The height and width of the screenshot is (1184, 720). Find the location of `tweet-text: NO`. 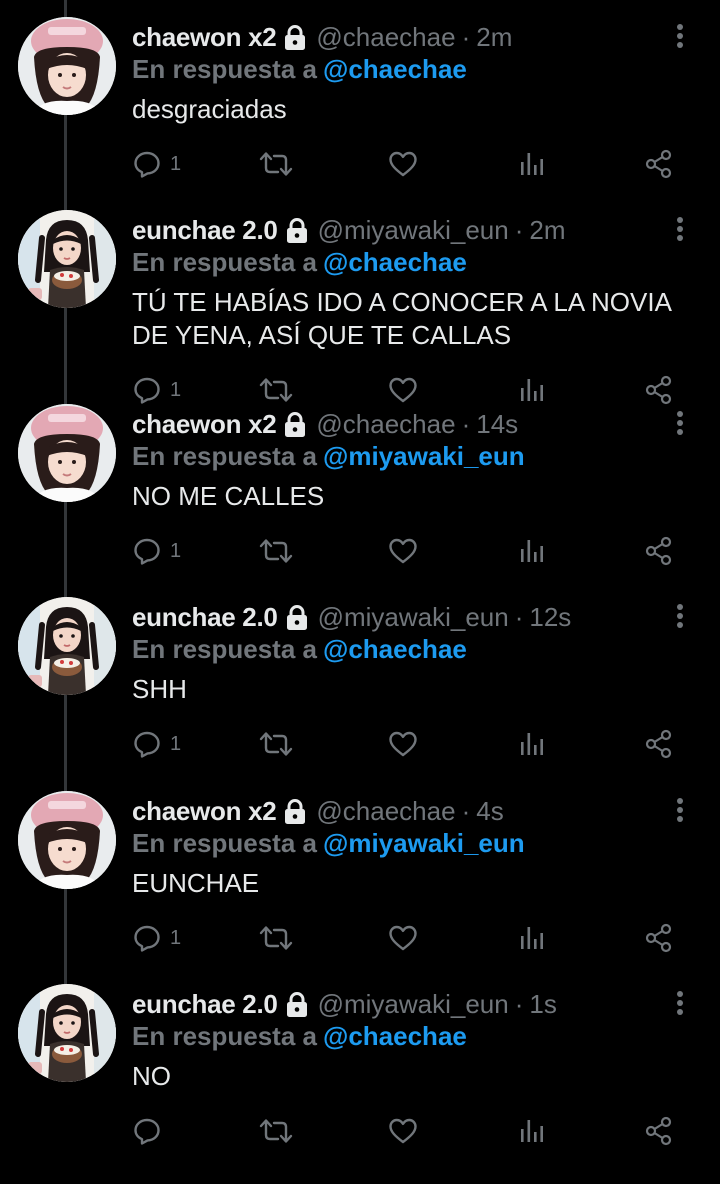

tweet-text: NO is located at coordinates (151, 1076).